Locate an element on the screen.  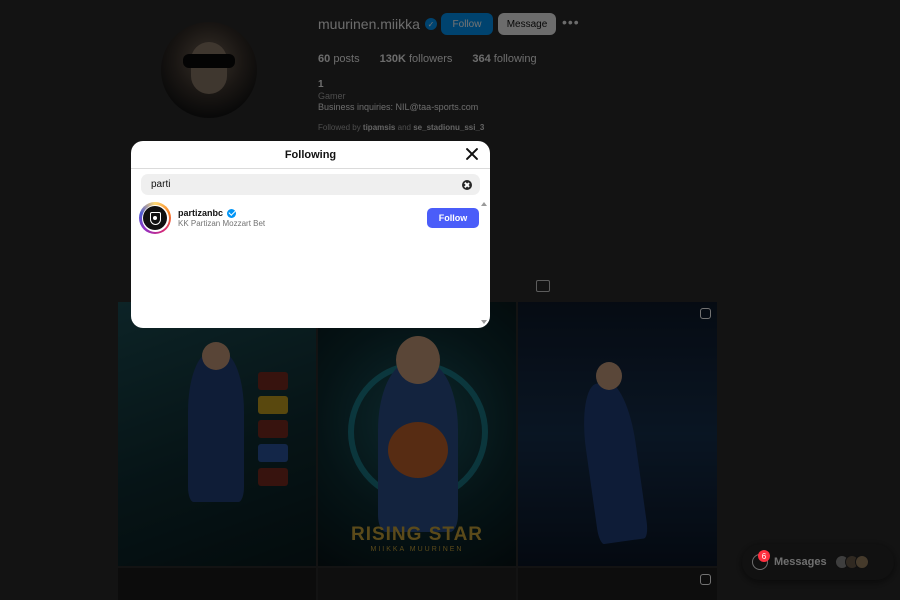
bio-category: Gamer is located at coordinates (332, 96).